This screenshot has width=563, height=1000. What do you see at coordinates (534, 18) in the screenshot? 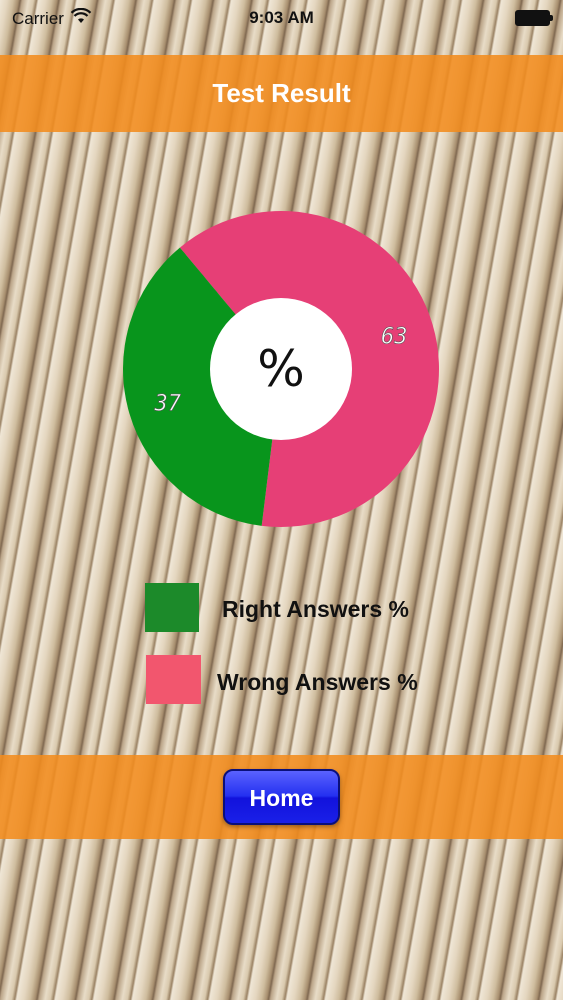
I see `battery-icon` at bounding box center [534, 18].